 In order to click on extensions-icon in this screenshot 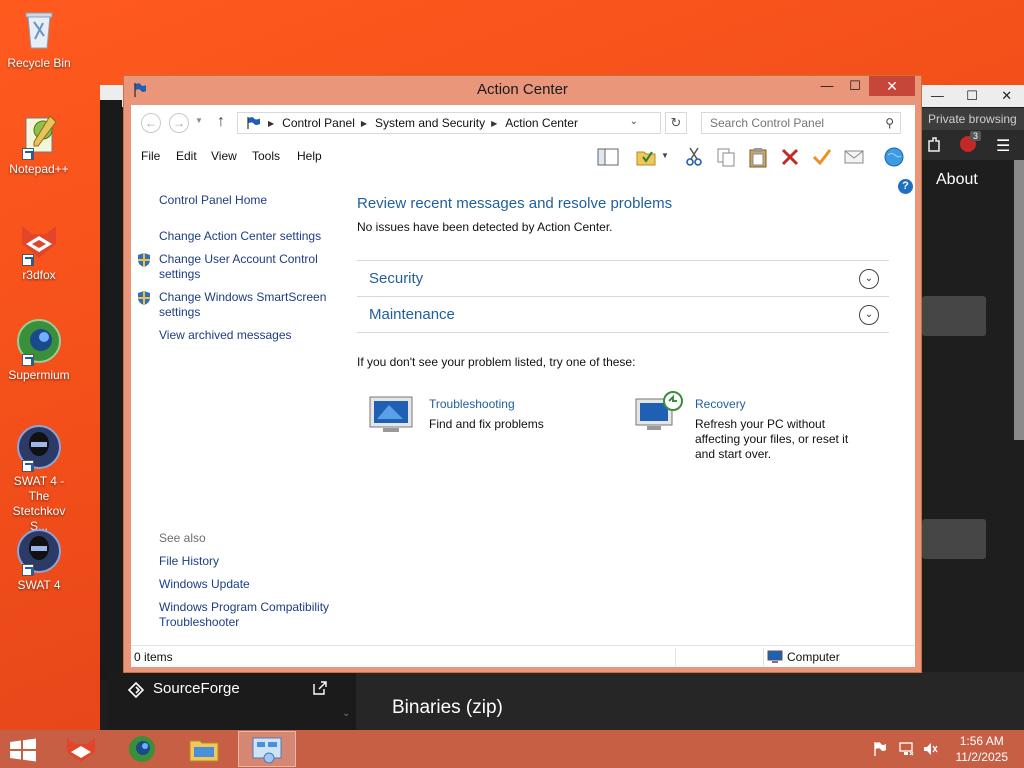, I will do `click(934, 145)`.